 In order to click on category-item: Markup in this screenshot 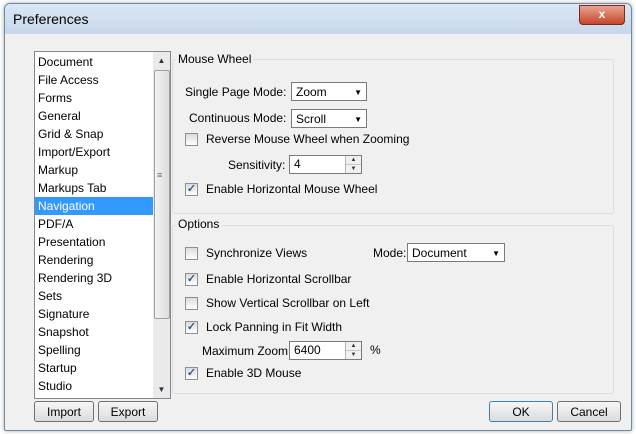, I will do `click(95, 170)`.